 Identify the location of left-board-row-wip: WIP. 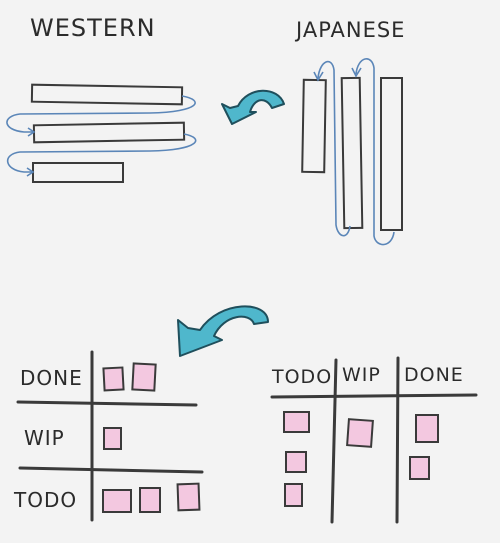
(44, 438).